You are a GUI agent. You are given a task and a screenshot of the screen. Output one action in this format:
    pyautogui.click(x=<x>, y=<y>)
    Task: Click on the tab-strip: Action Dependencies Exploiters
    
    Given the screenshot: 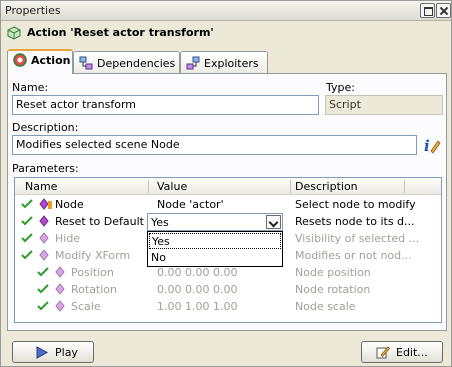 What is the action you would take?
    pyautogui.click(x=227, y=61)
    